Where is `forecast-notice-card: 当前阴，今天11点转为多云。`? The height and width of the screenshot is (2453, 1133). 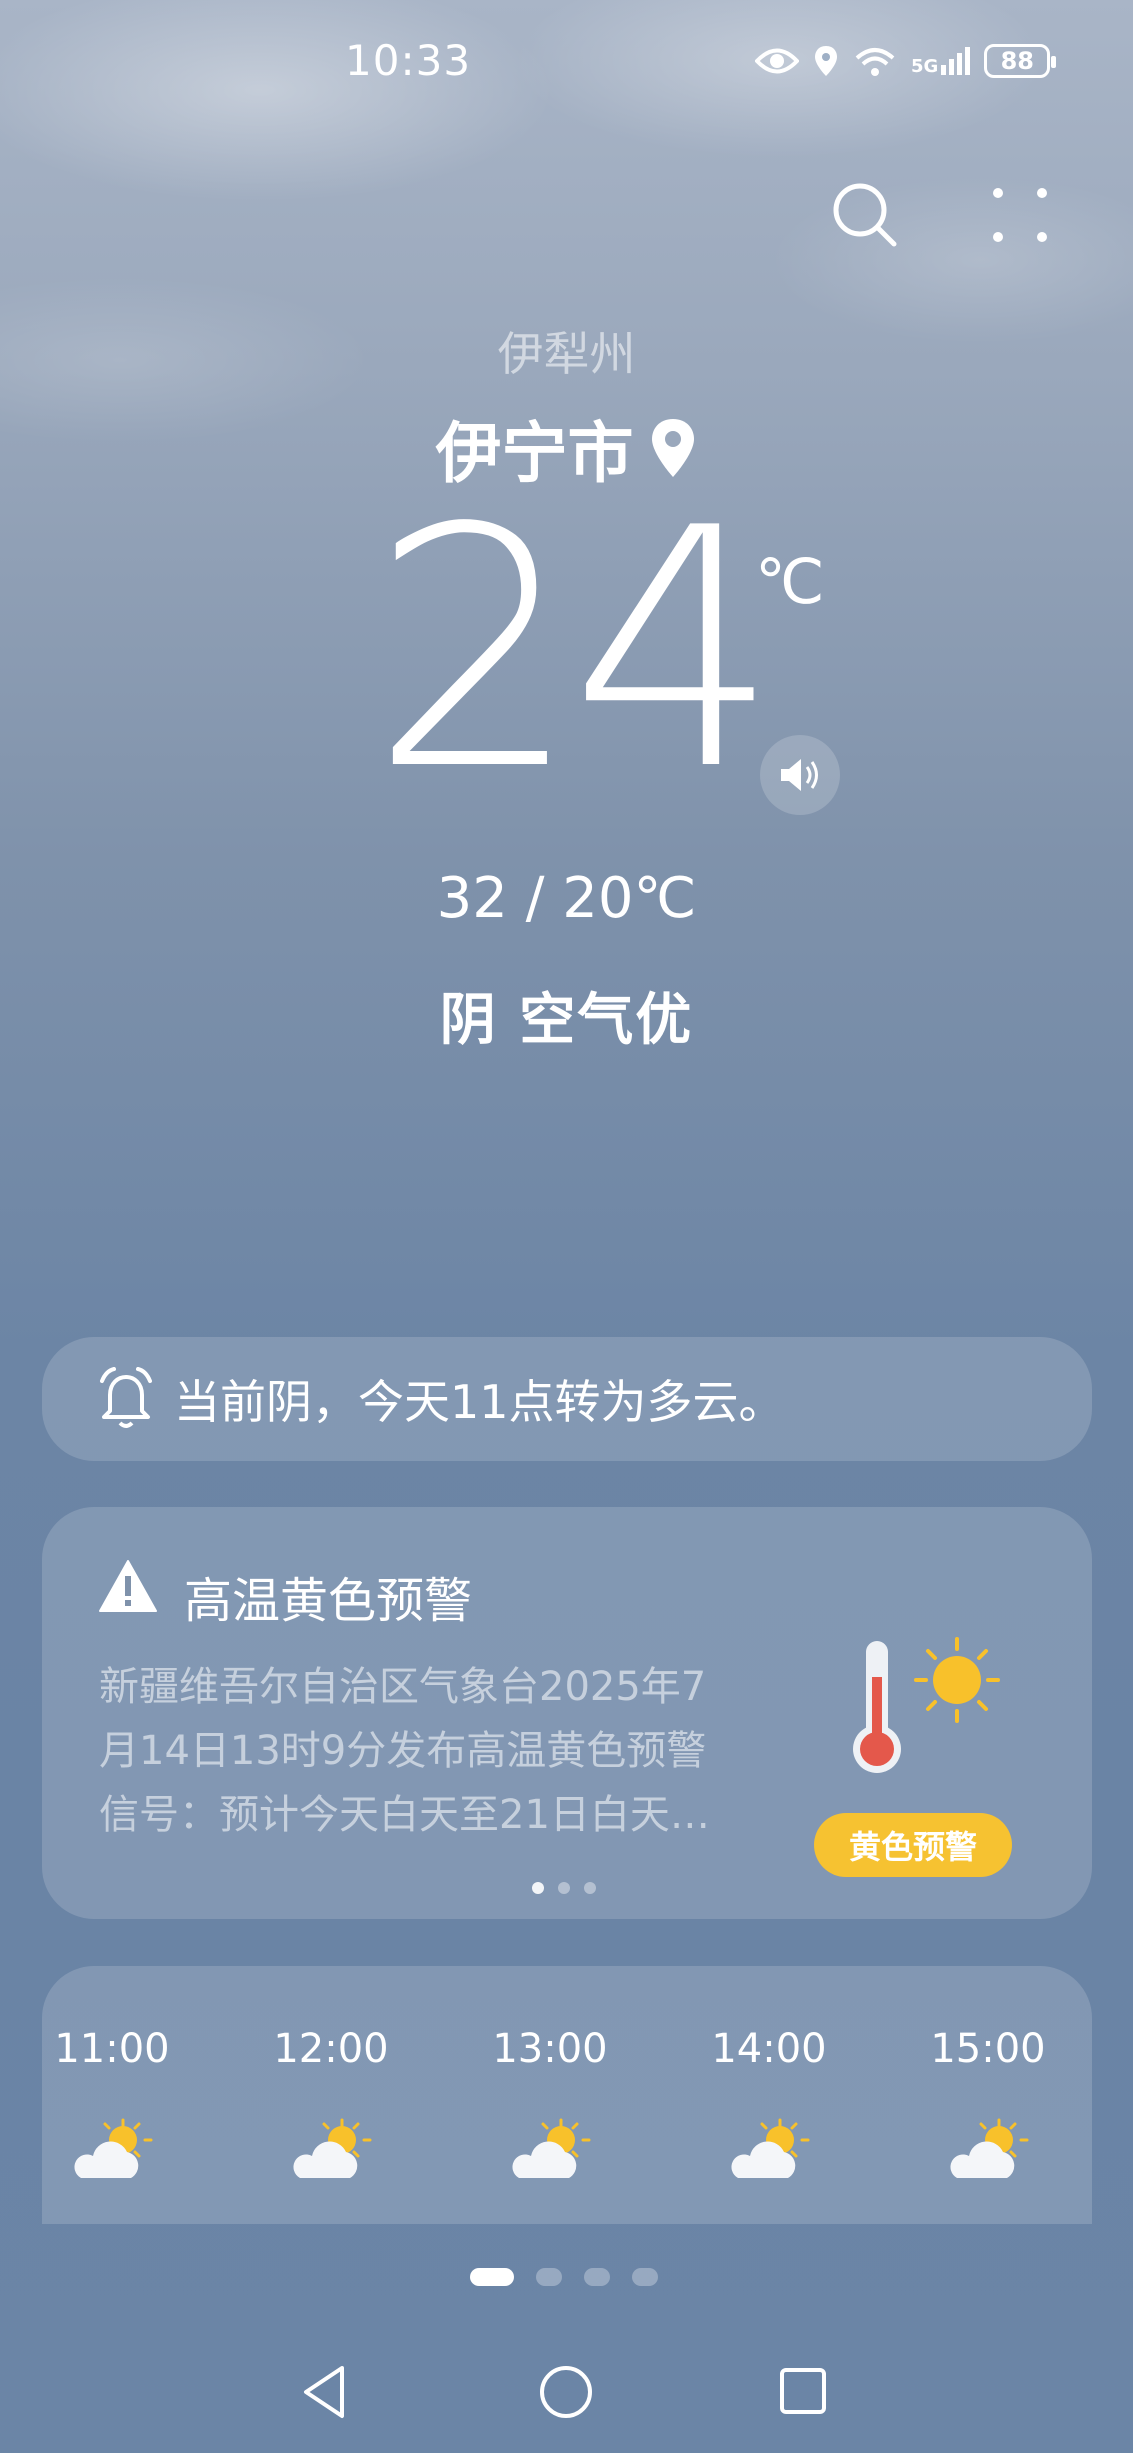
forecast-notice-card: 当前阴，今天11点转为多云。 is located at coordinates (567, 1399).